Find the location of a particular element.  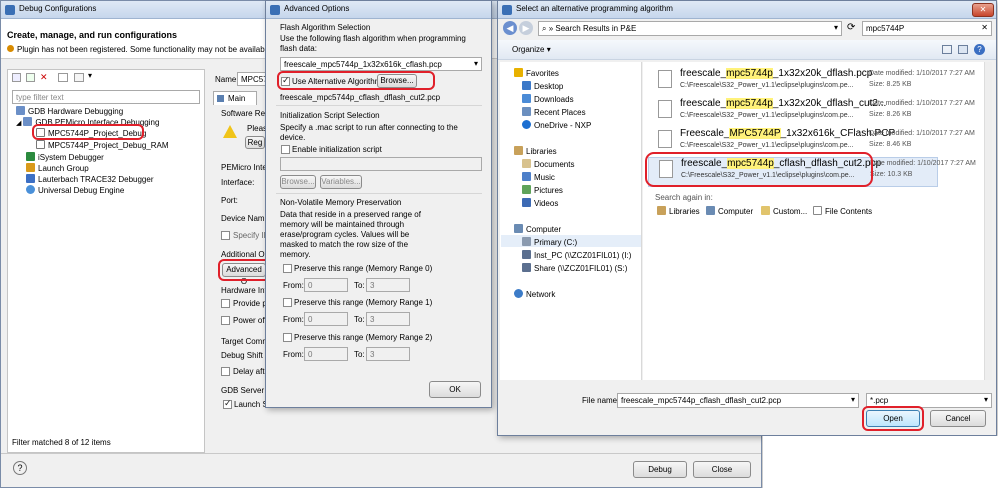

from-label: From: is located at coordinates (293, 285).